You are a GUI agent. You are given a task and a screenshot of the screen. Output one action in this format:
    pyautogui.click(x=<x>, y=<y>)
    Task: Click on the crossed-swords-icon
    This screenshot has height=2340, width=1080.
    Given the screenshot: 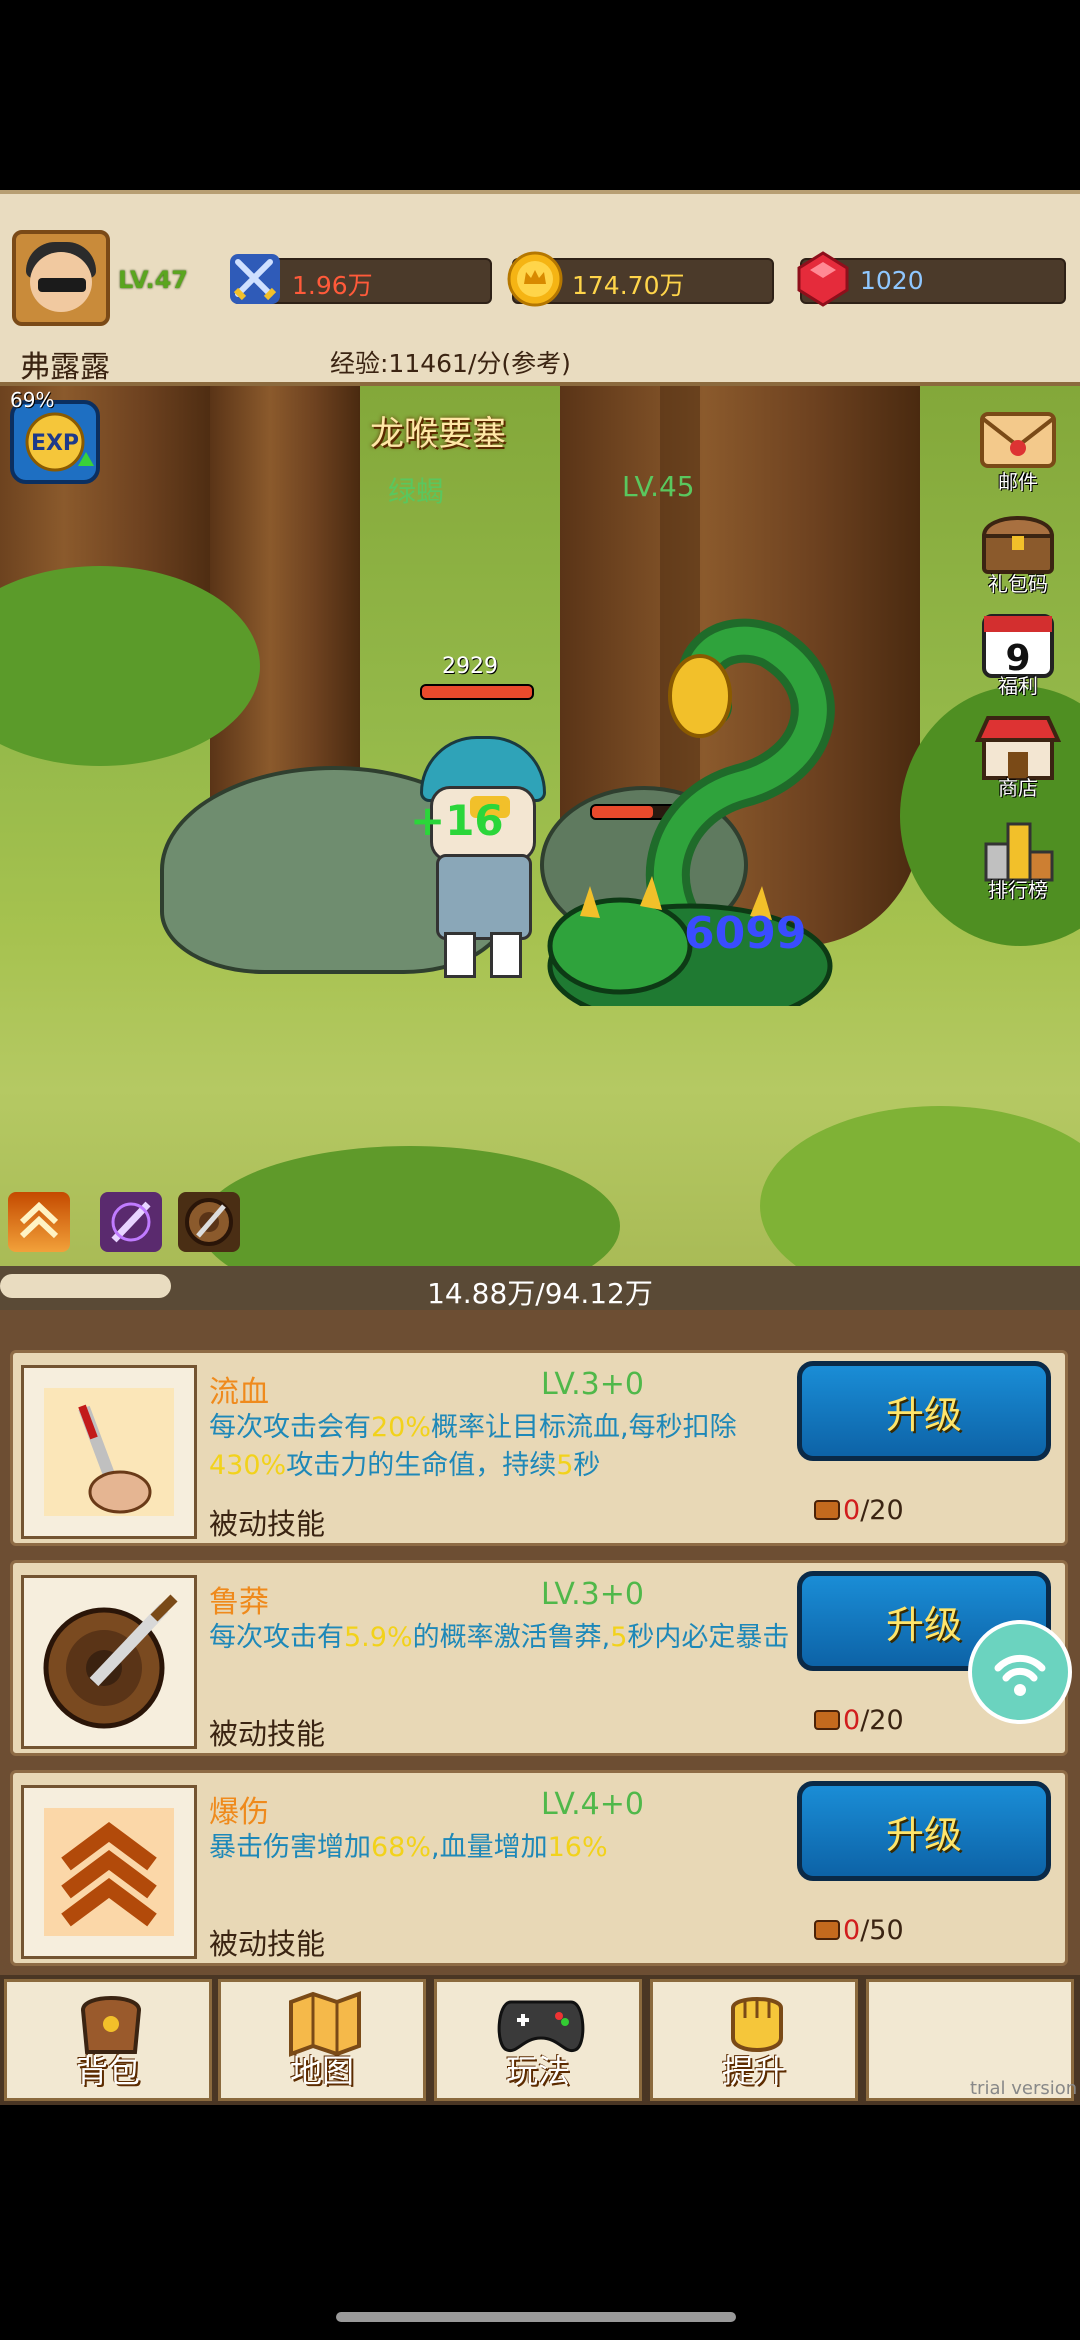 What is the action you would take?
    pyautogui.click(x=255, y=279)
    